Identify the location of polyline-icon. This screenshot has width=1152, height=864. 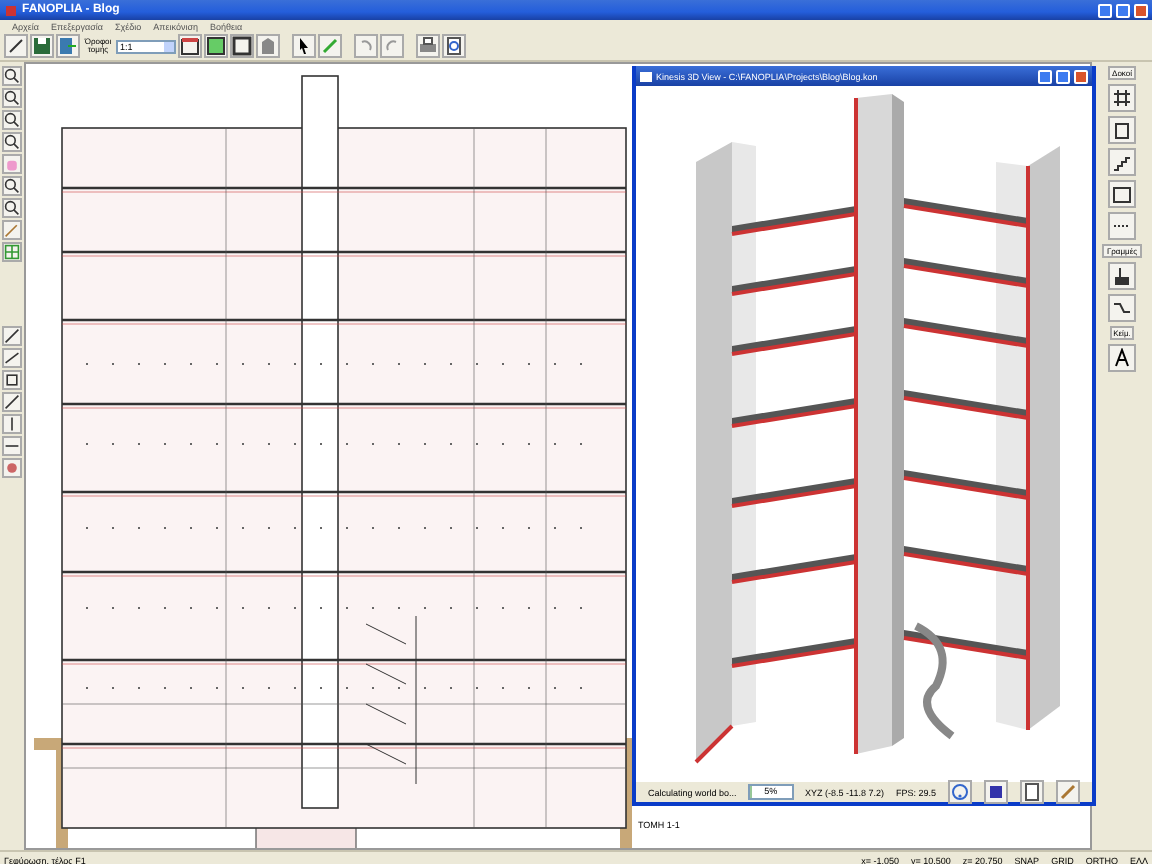
(1122, 308).